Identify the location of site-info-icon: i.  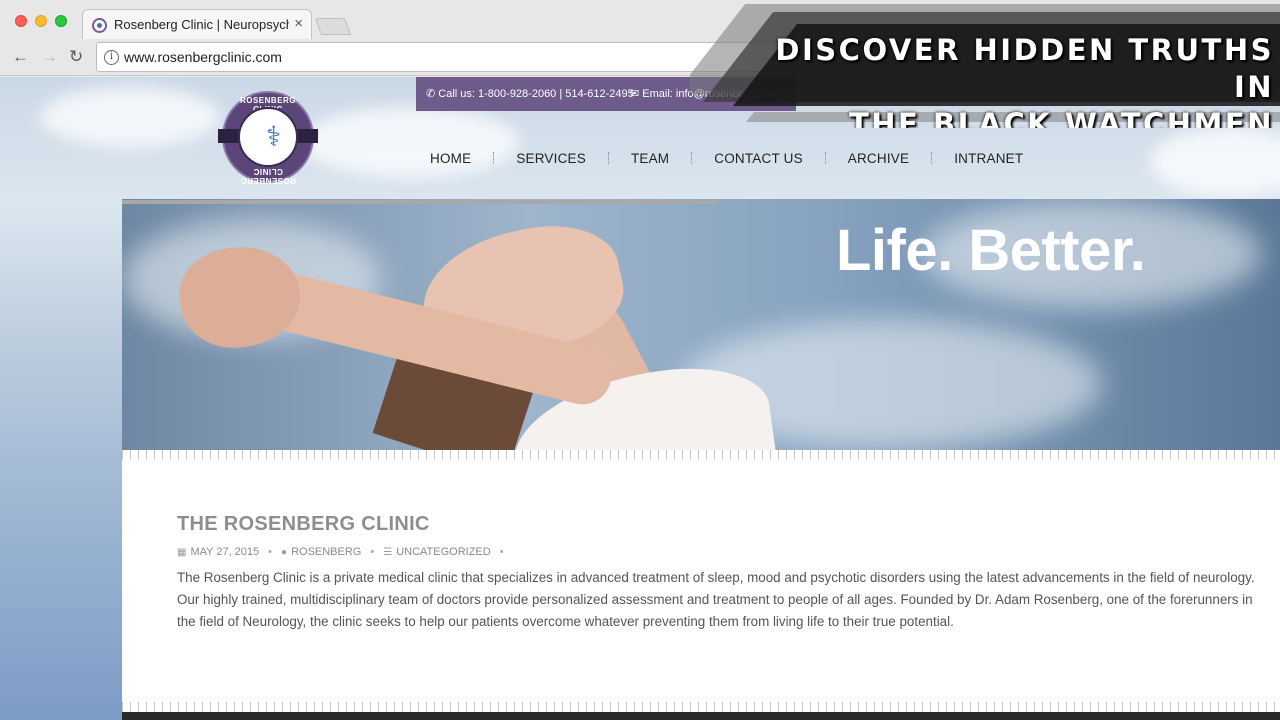
(111, 57).